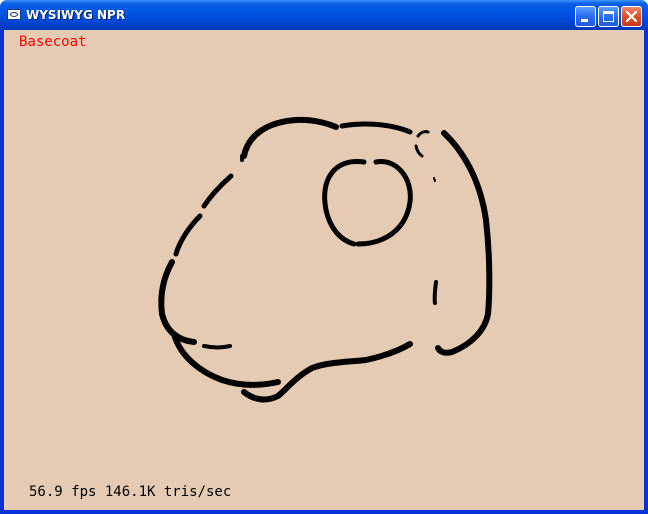  I want to click on close-button, so click(631, 16).